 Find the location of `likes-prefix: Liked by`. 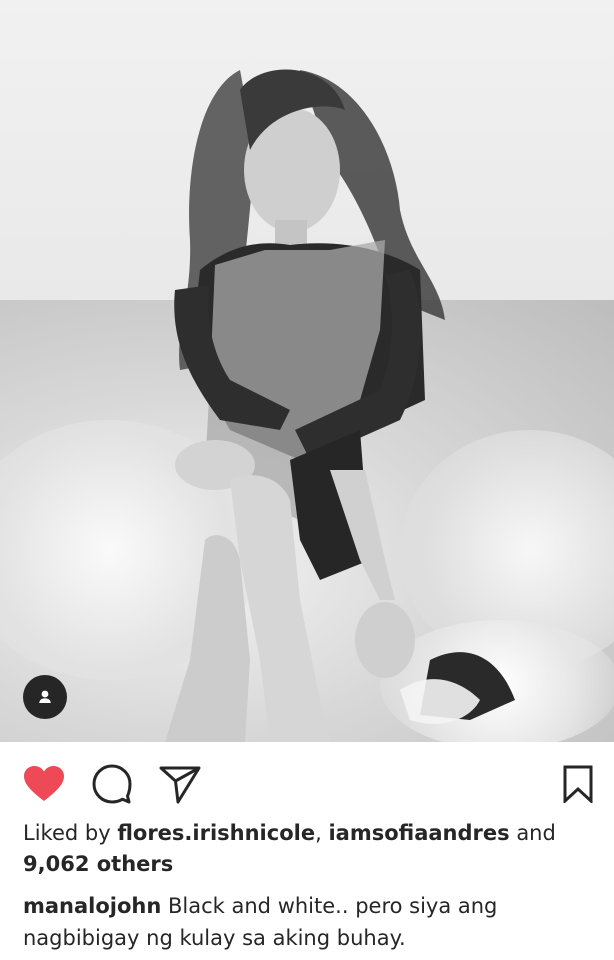

likes-prefix: Liked by is located at coordinates (67, 833).